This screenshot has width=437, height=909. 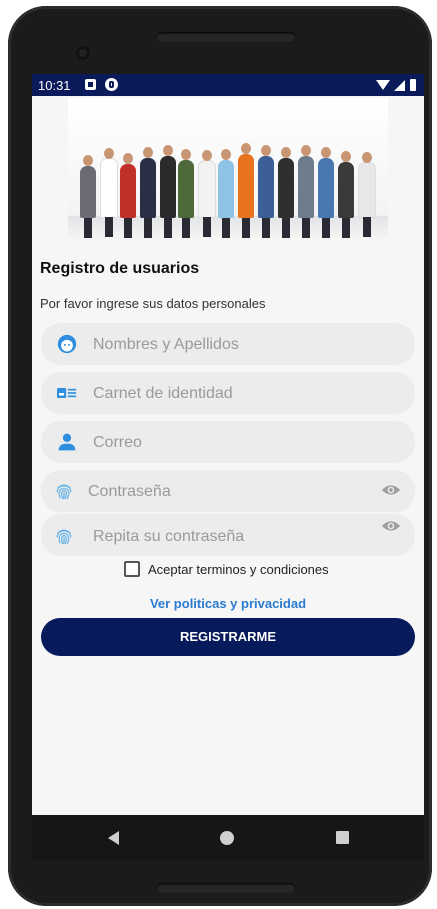 What do you see at coordinates (117, 442) in the screenshot?
I see `email-placeholder: Correo` at bounding box center [117, 442].